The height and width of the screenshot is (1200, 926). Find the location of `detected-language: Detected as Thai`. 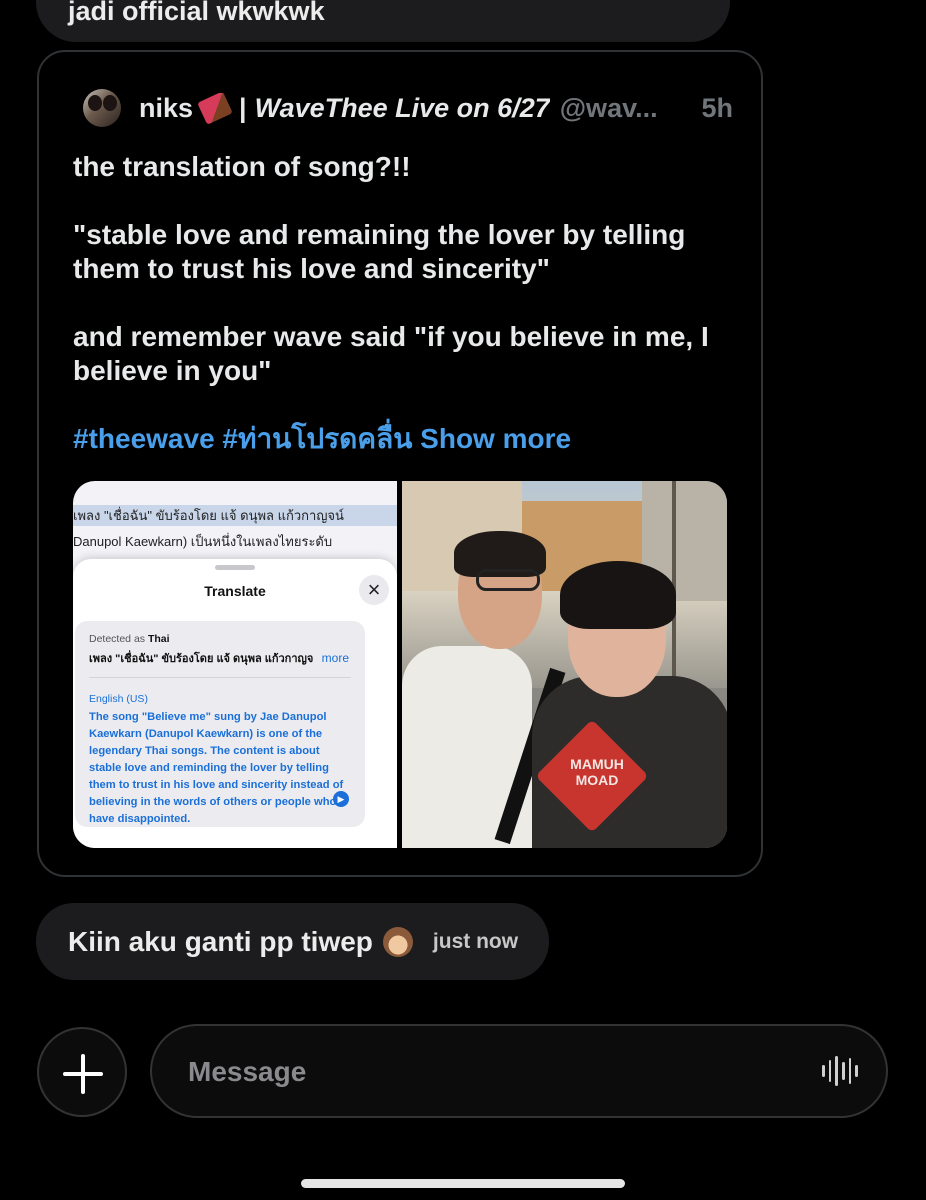

detected-language: Detected as Thai is located at coordinates (129, 639).